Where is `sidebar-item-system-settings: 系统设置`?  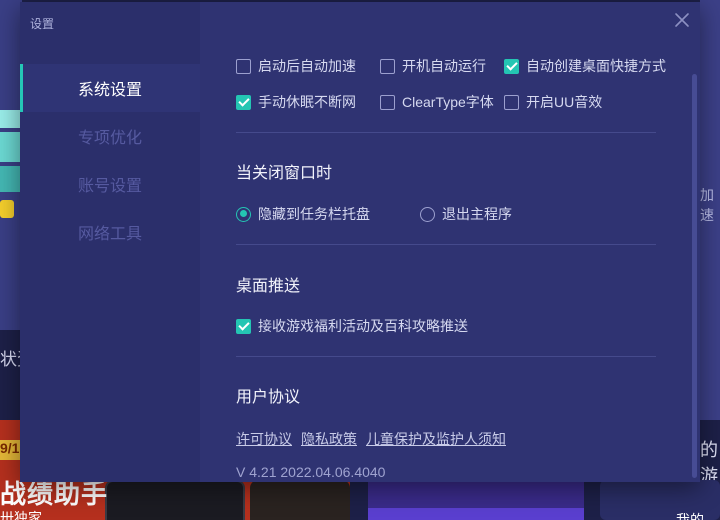 sidebar-item-system-settings: 系统设置 is located at coordinates (110, 88).